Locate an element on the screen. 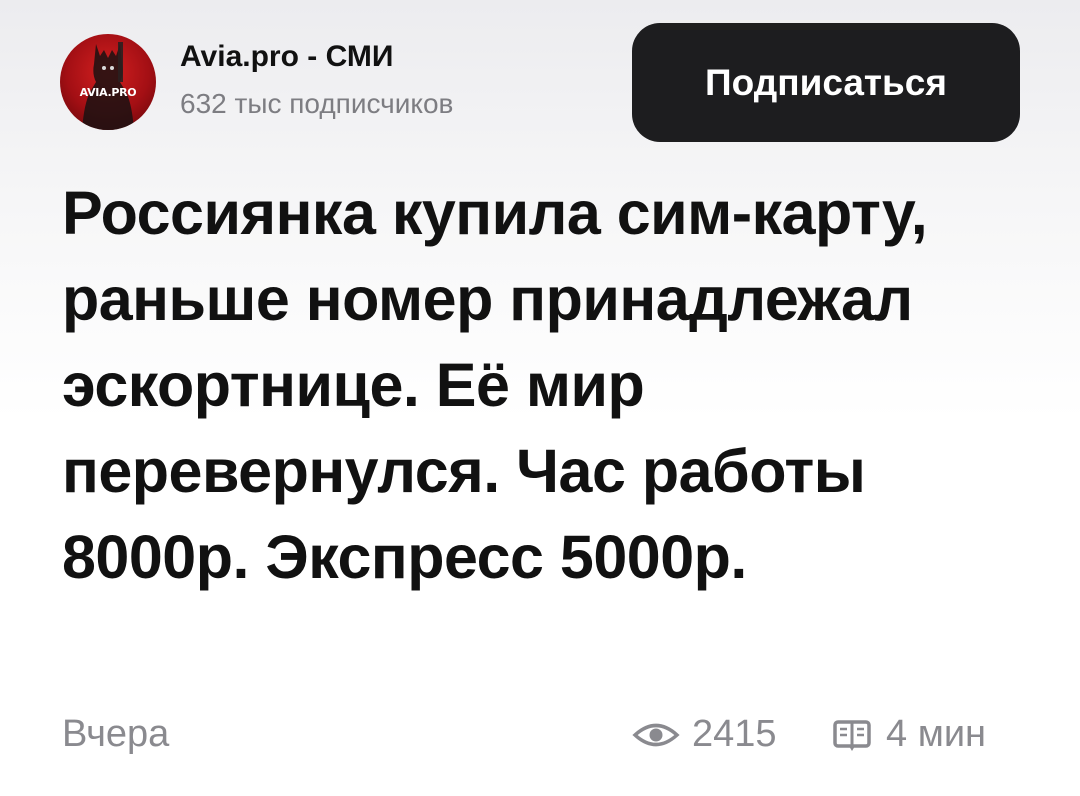  views-count: 2415 is located at coordinates (734, 734).